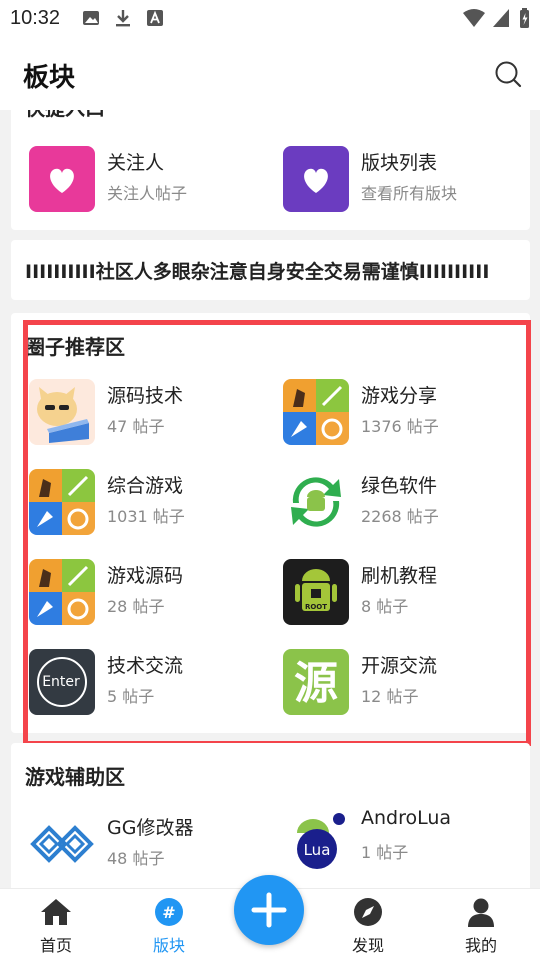  Describe the element at coordinates (168, 945) in the screenshot. I see `nav-label: 版块` at that location.